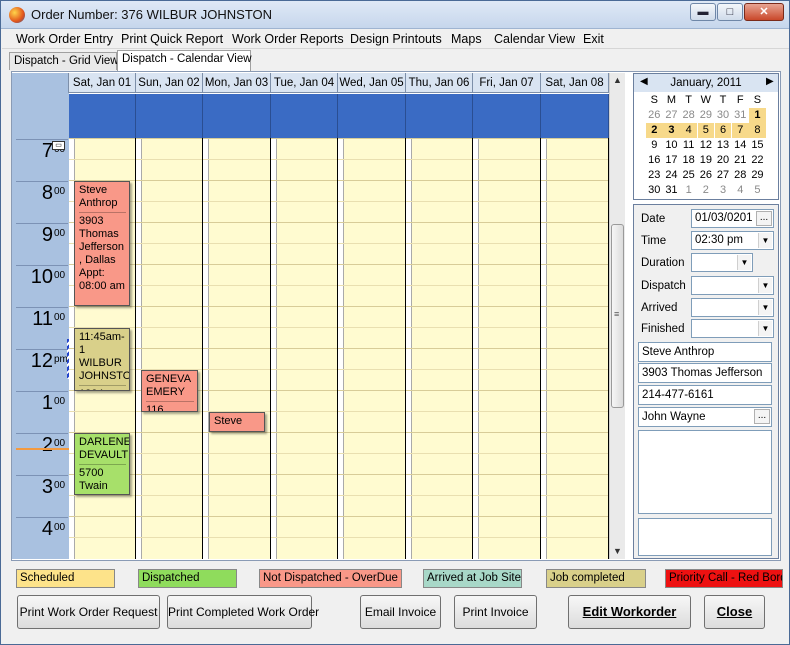 The height and width of the screenshot is (645, 790). I want to click on tab-grid-view: Dispatch - Grid View, so click(64, 61).